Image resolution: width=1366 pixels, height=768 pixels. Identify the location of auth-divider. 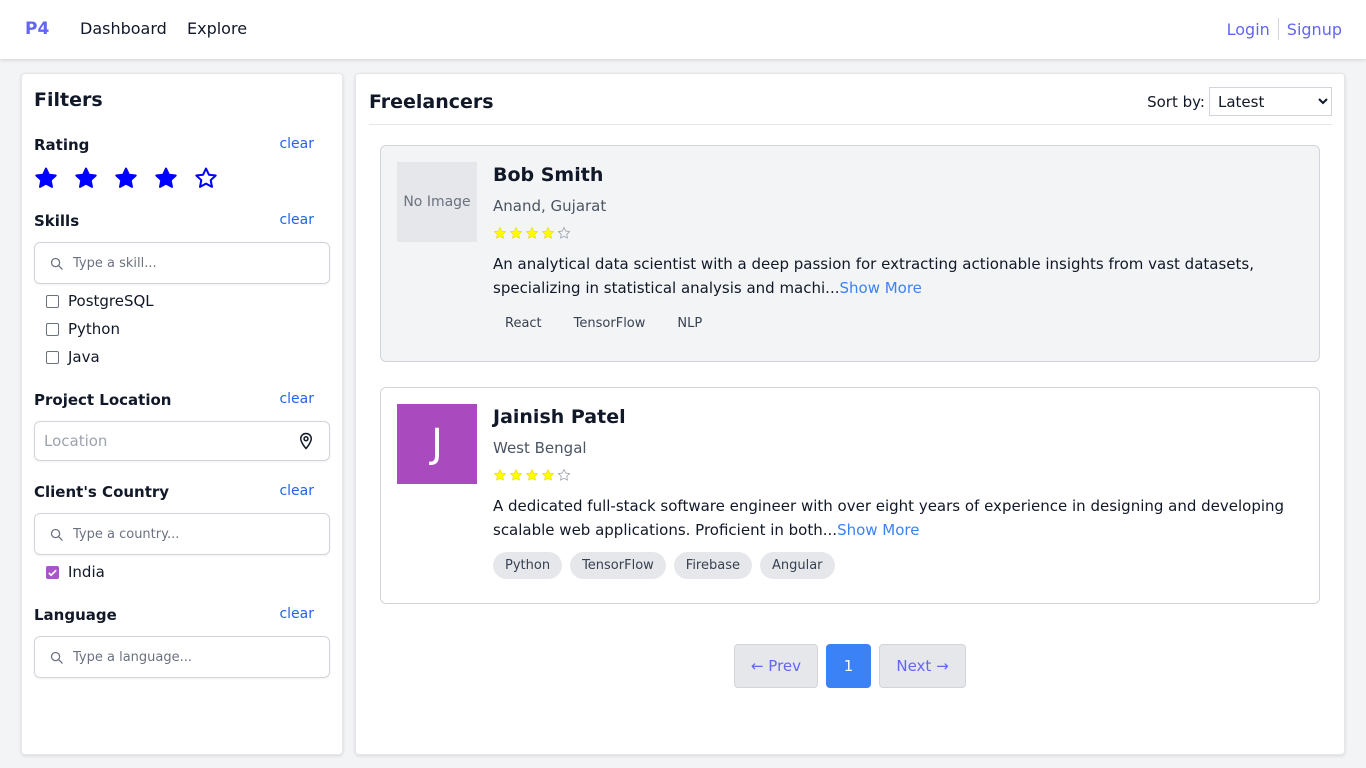
(1278, 29).